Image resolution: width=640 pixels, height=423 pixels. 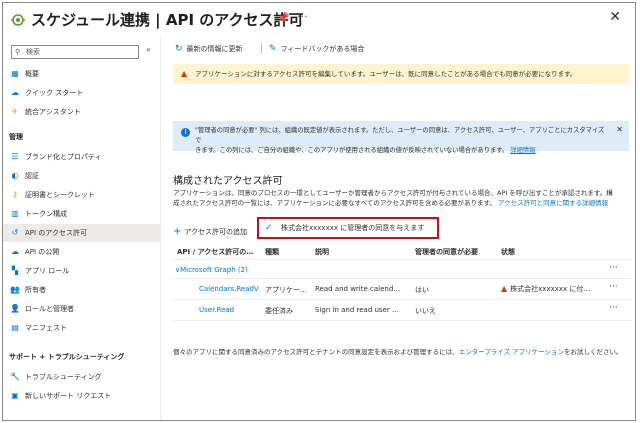 I want to click on collapse-sidebar-icon: «, so click(x=148, y=49).